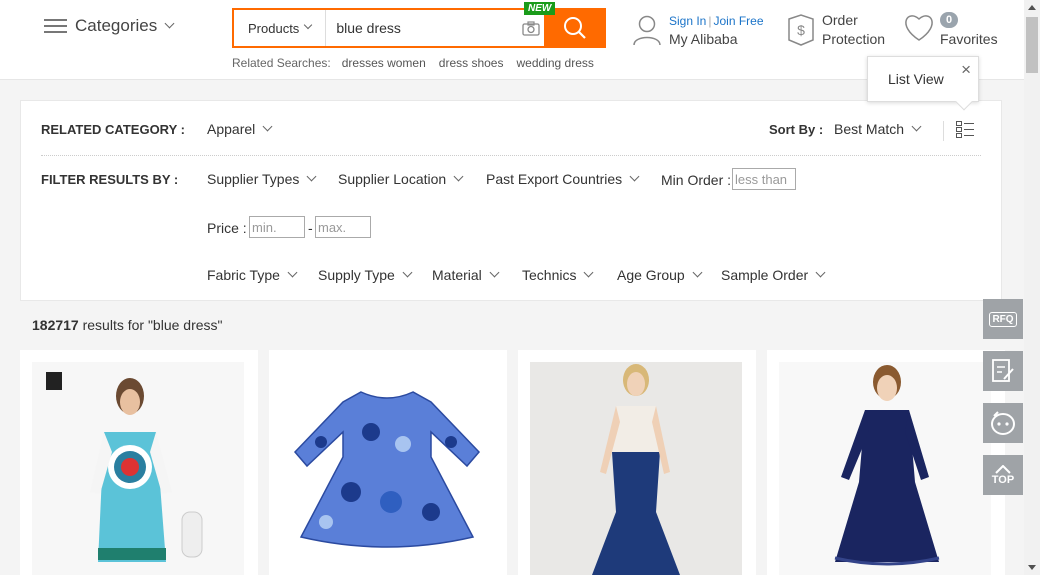 The height and width of the screenshot is (575, 1040). Describe the element at coordinates (549, 275) in the screenshot. I see `dropdown-label: Technics` at that location.